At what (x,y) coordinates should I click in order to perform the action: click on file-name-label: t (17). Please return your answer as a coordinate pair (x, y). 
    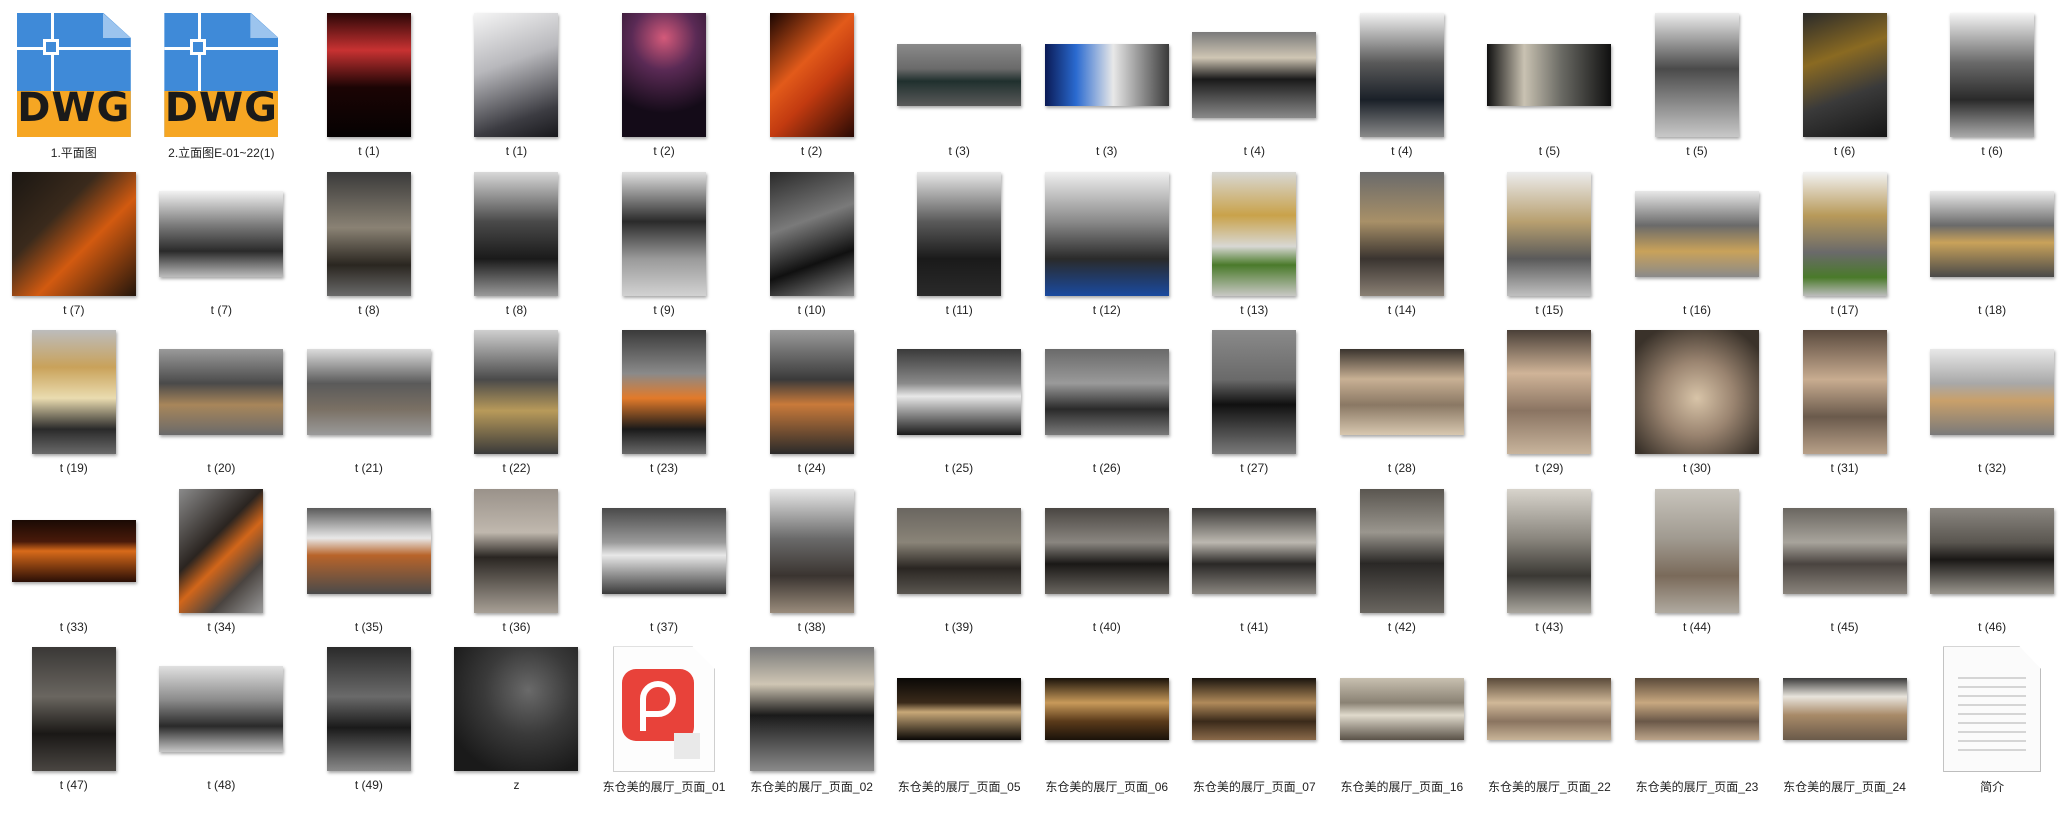
    Looking at the image, I should click on (1844, 309).